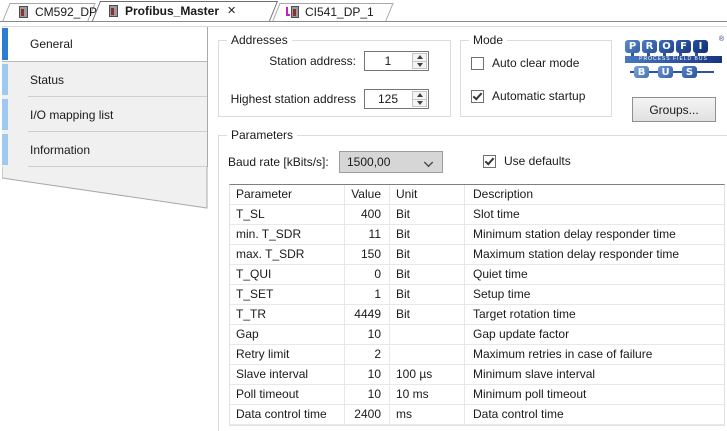 This screenshot has width=727, height=431. What do you see at coordinates (287, 294) in the screenshot?
I see `parameter-cell: T_SET` at bounding box center [287, 294].